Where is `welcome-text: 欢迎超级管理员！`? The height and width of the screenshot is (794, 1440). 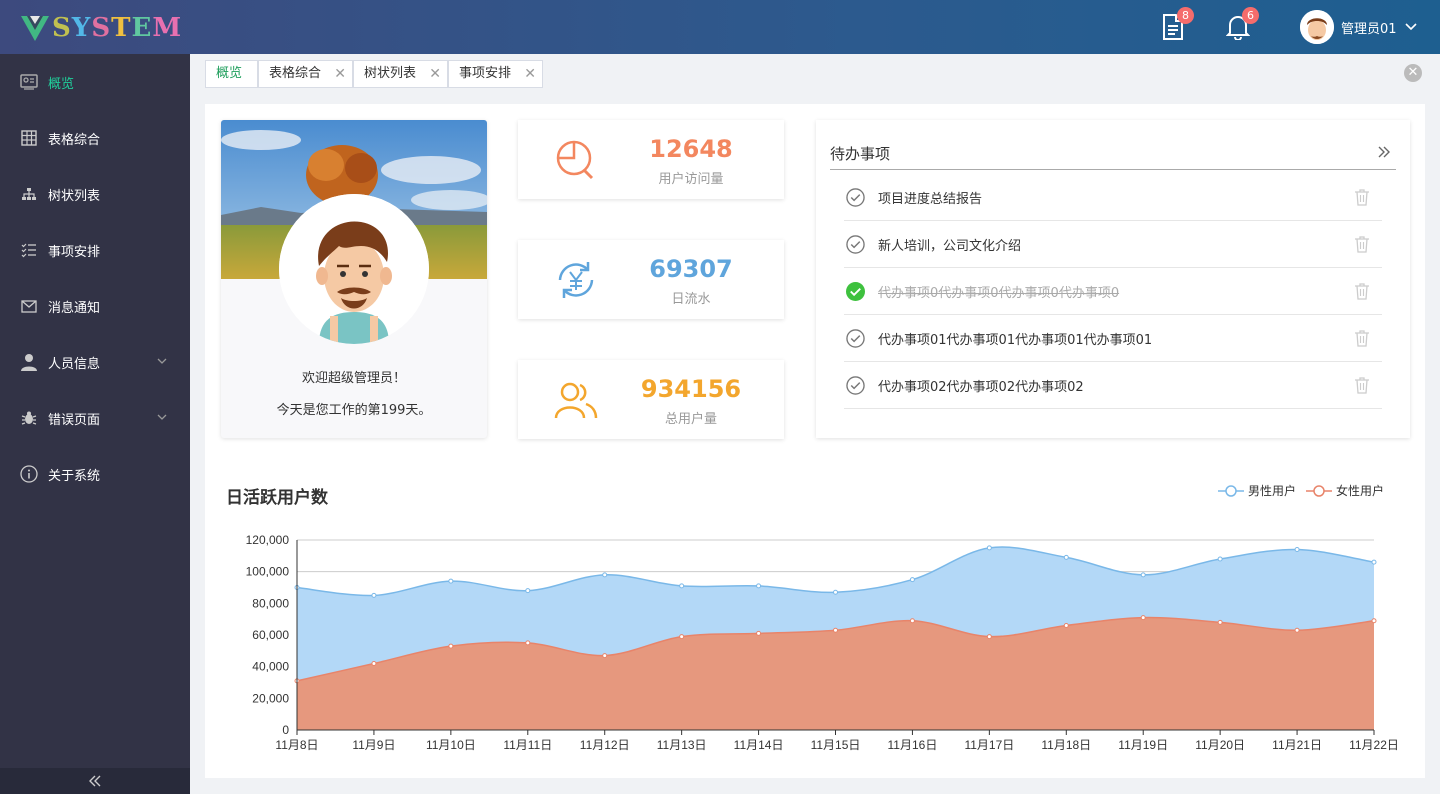
welcome-text: 欢迎超级管理员！ is located at coordinates (353, 378).